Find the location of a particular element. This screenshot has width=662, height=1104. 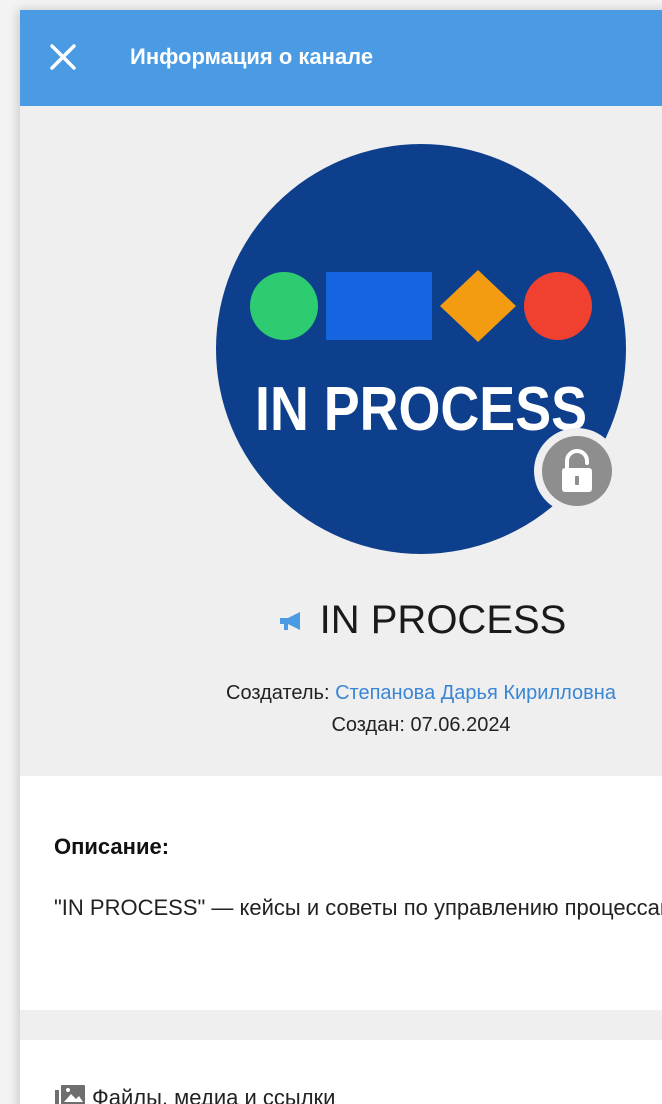

creator-line: Создатель: Степанова Дарья Кирилловна is located at coordinates (341, 693).